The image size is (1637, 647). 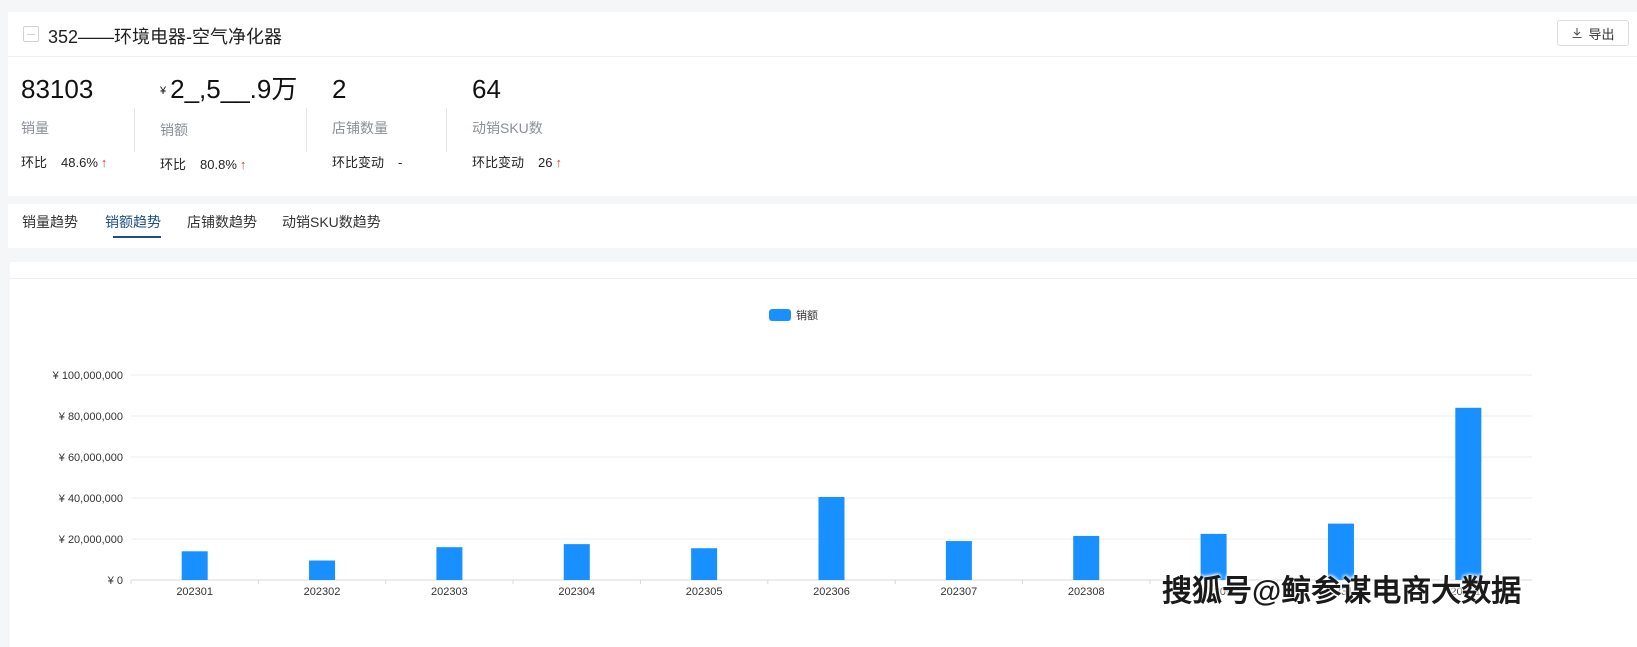 What do you see at coordinates (959, 592) in the screenshot?
I see `x-tick-label: 202307` at bounding box center [959, 592].